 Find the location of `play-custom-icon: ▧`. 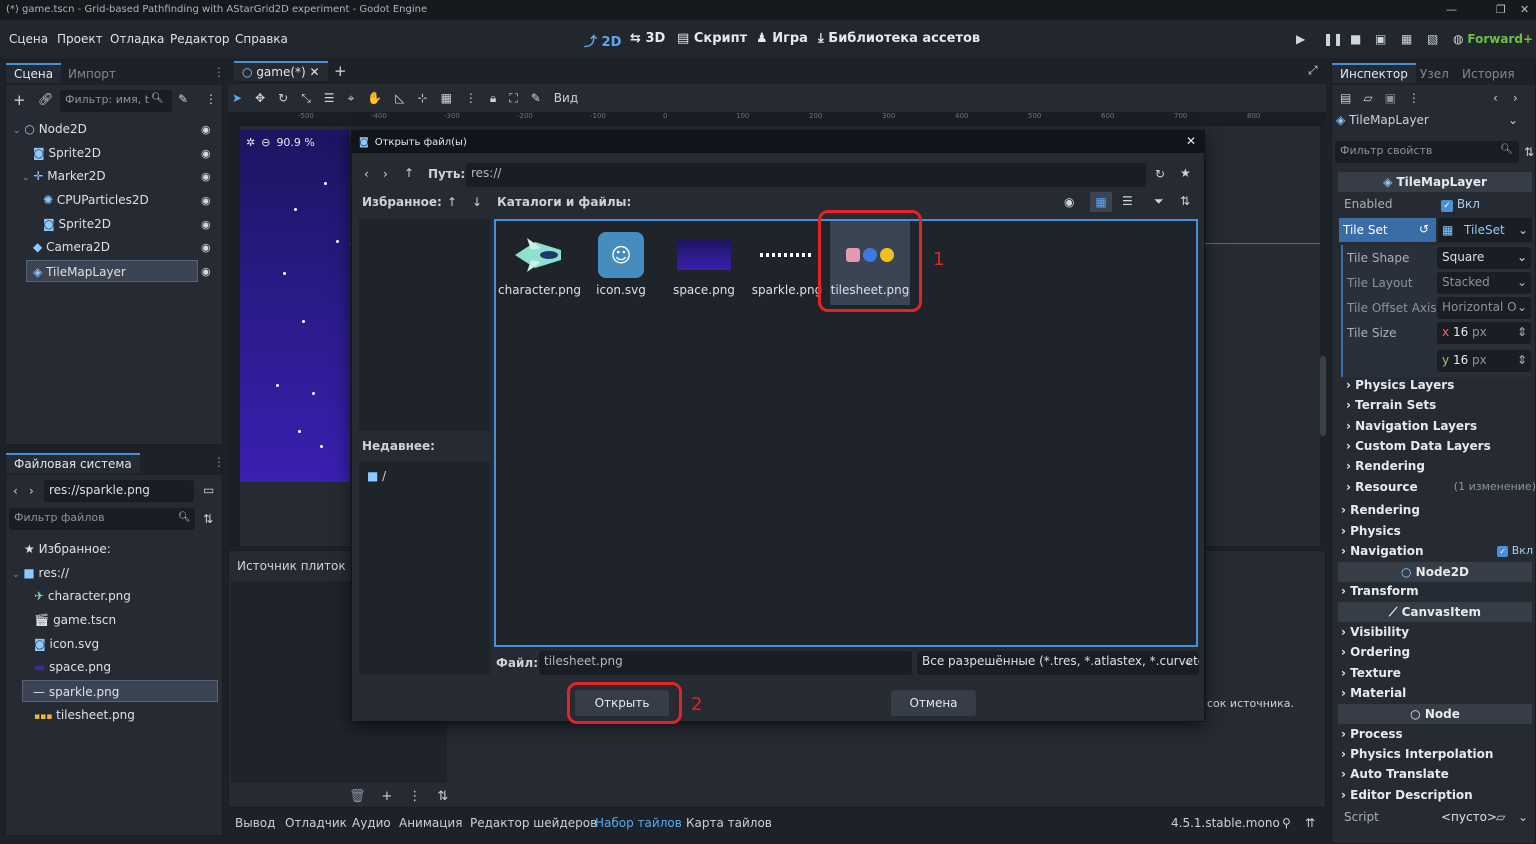

play-custom-icon: ▧ is located at coordinates (1432, 39).